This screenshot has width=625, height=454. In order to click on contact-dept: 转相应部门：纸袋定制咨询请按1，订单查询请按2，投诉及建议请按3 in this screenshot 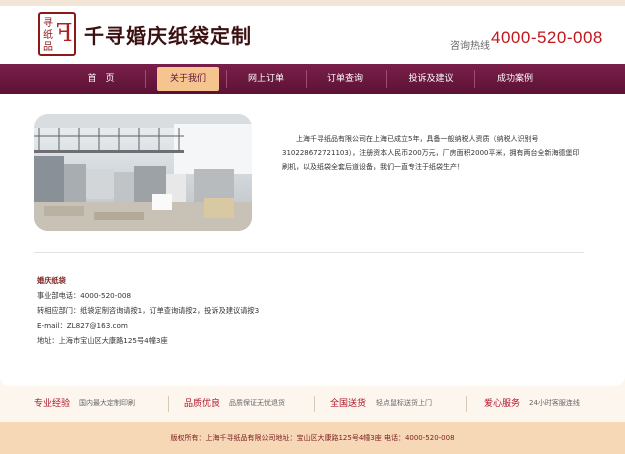, I will do `click(148, 310)`.